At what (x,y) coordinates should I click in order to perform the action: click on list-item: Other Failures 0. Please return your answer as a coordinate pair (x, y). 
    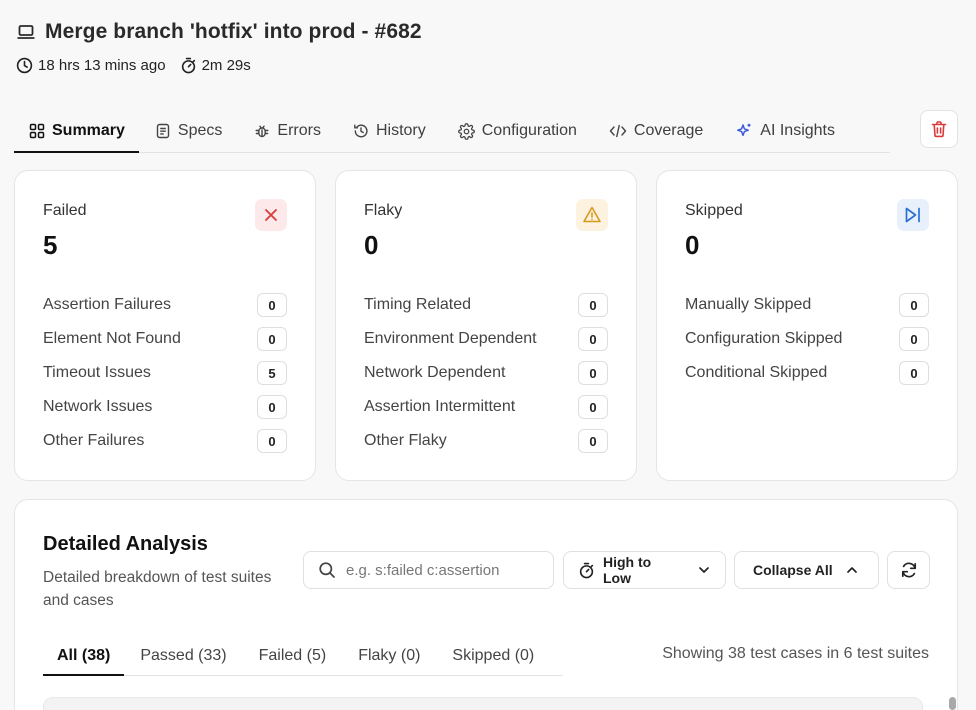
    Looking at the image, I should click on (165, 441).